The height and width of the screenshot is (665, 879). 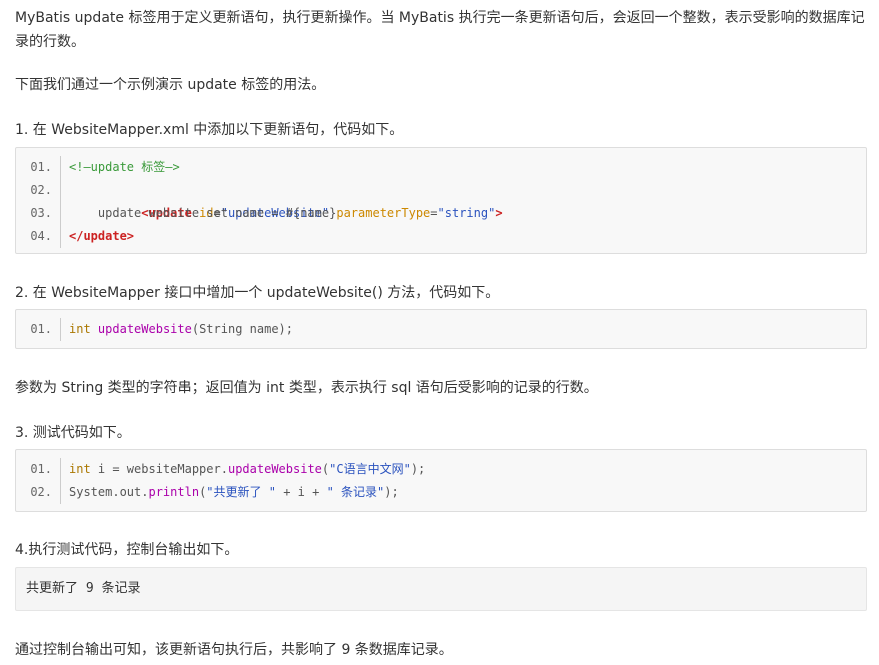 What do you see at coordinates (434, 213) in the screenshot?
I see `xml-eq: =` at bounding box center [434, 213].